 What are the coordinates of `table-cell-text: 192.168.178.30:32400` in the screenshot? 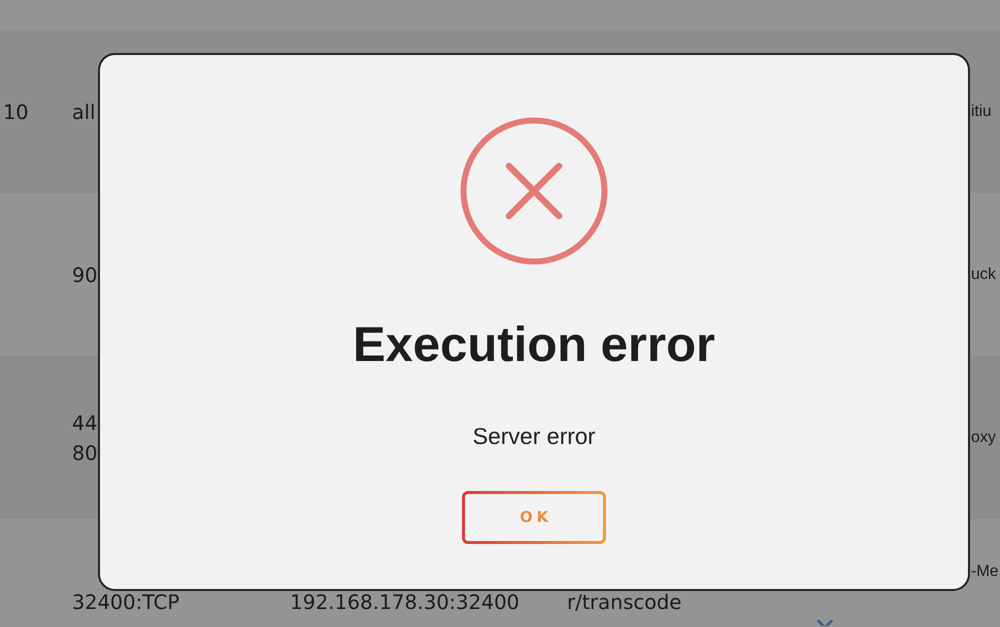 It's located at (405, 602).